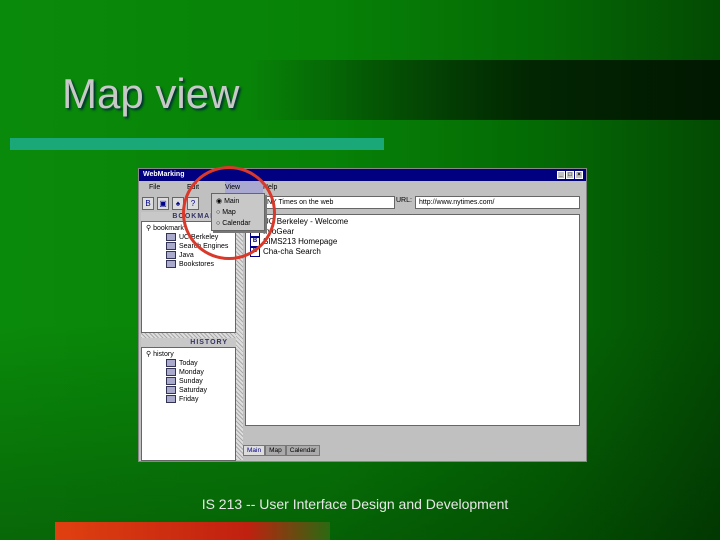 Image resolution: width=720 pixels, height=540 pixels. Describe the element at coordinates (497, 202) in the screenshot. I see `url-field: http://www.nytimes.com/` at that location.